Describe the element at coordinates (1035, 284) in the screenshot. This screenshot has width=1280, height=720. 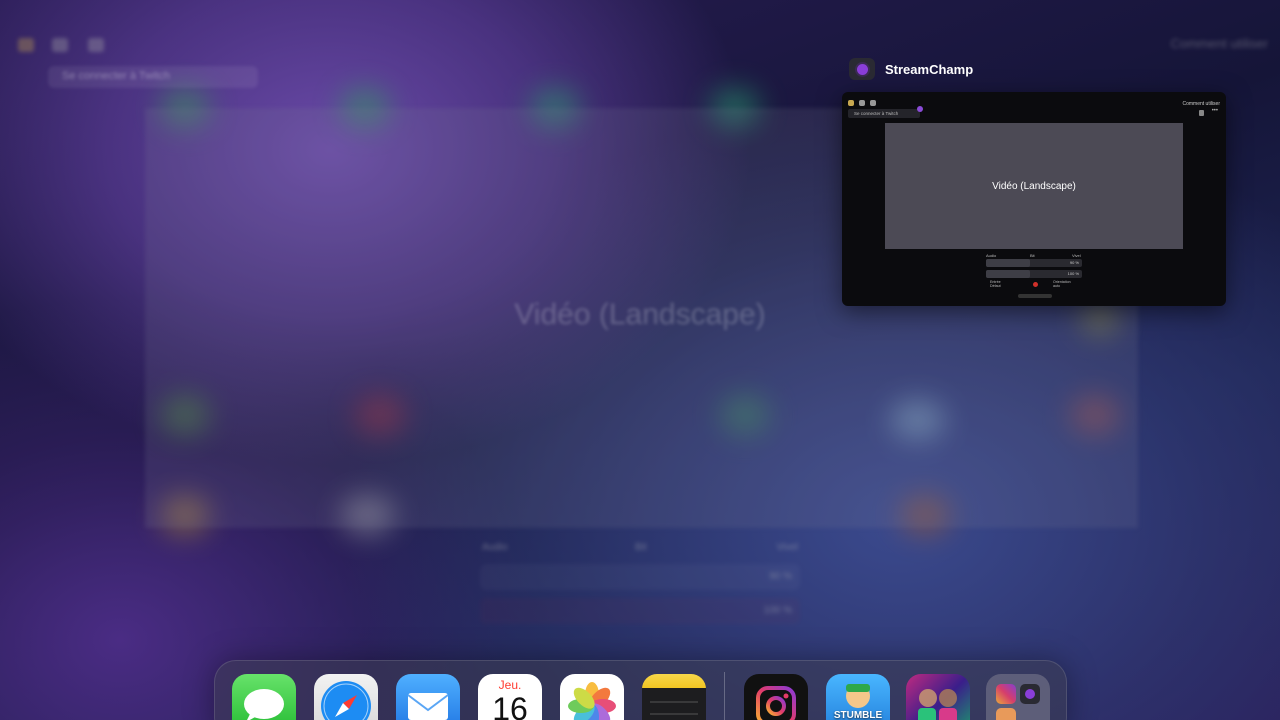
I see `record-icon` at that location.